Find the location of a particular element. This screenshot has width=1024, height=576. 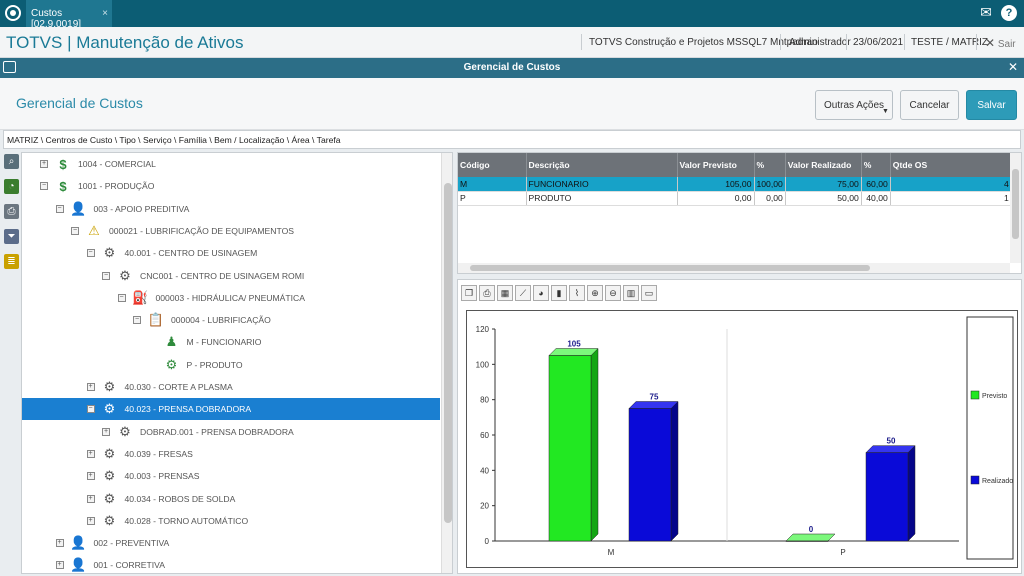

tree-node: − ⛽ 000003 - HIDRÁULICA/ PNEUMÁTICA is located at coordinates (231, 298).